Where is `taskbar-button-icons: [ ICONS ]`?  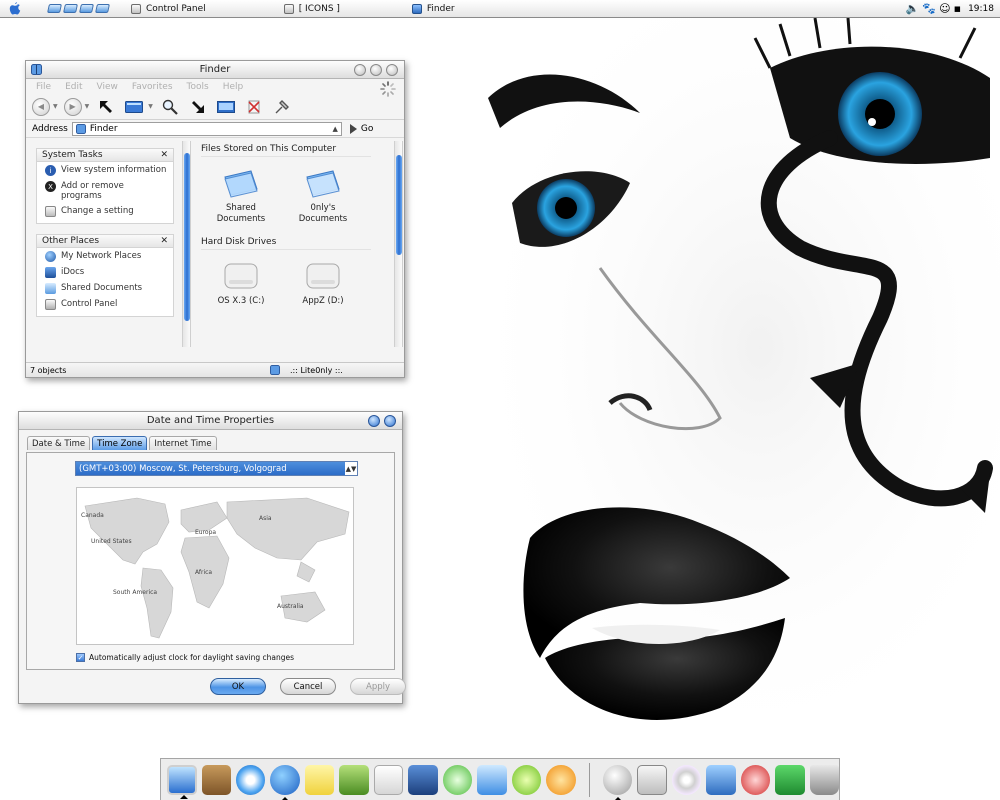 taskbar-button-icons: [ ICONS ] is located at coordinates (311, 8).